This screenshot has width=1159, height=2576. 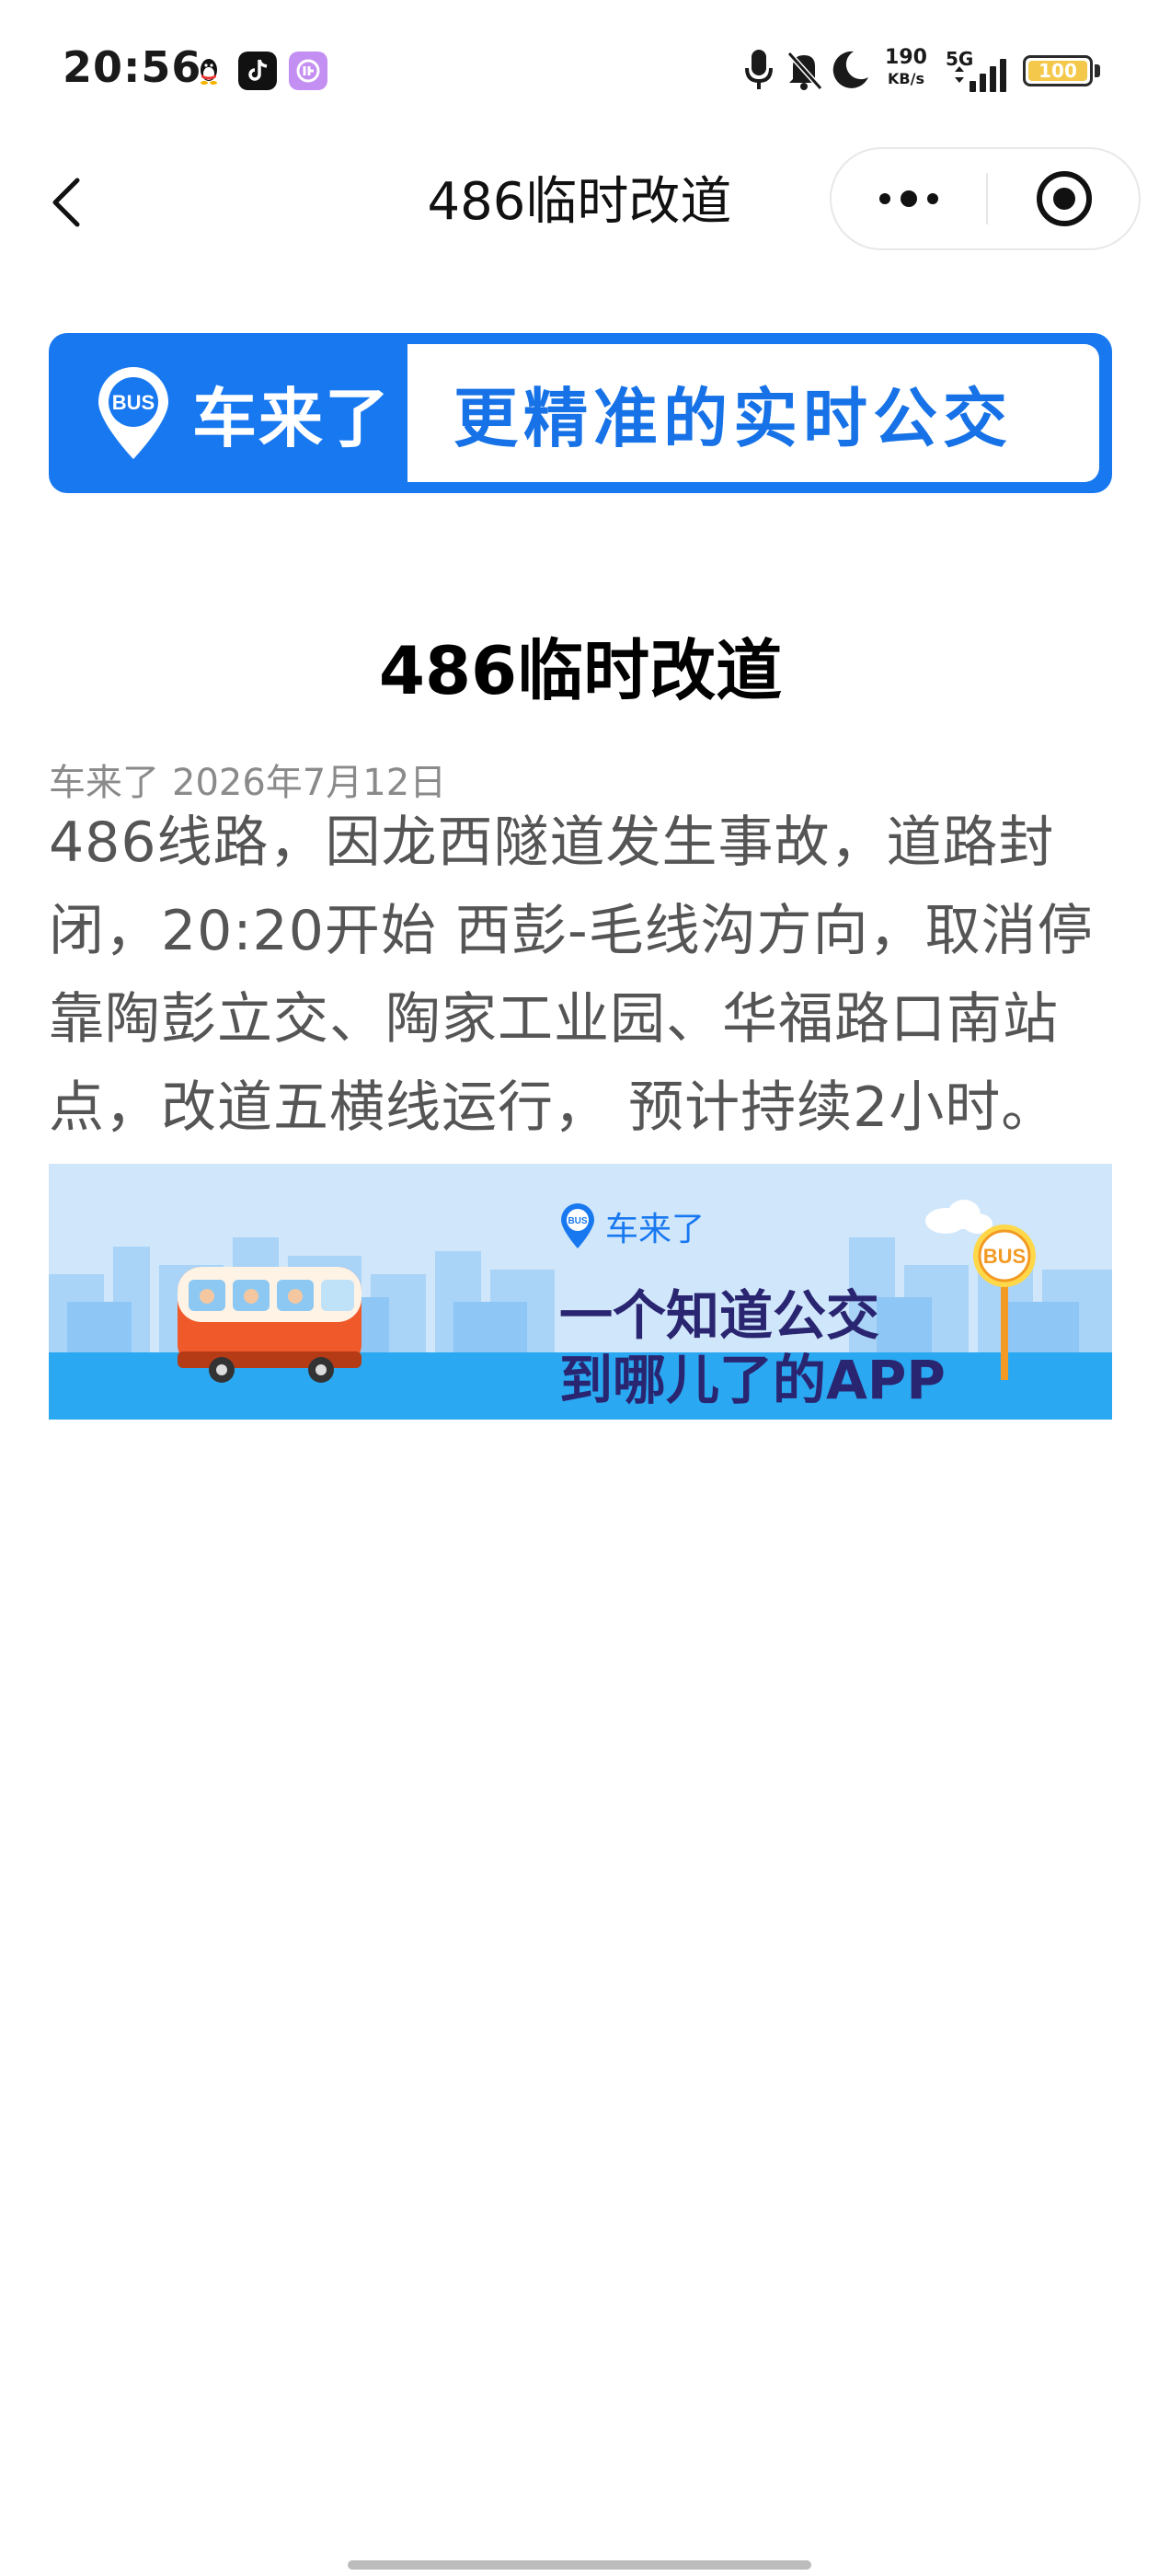 I want to click on top-ad-banner: BUS 车来了 更精准的实时公交, so click(x=580, y=413).